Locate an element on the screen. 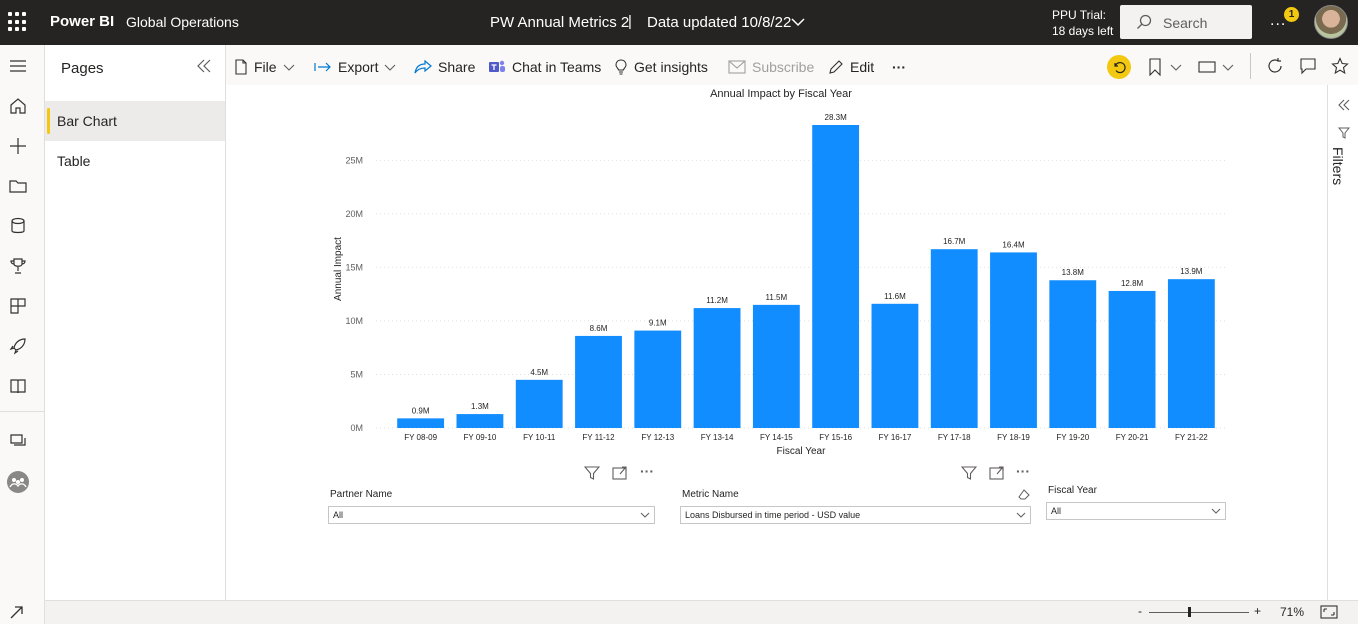  page-tab-bar-chart: Bar Chart is located at coordinates (135, 121).